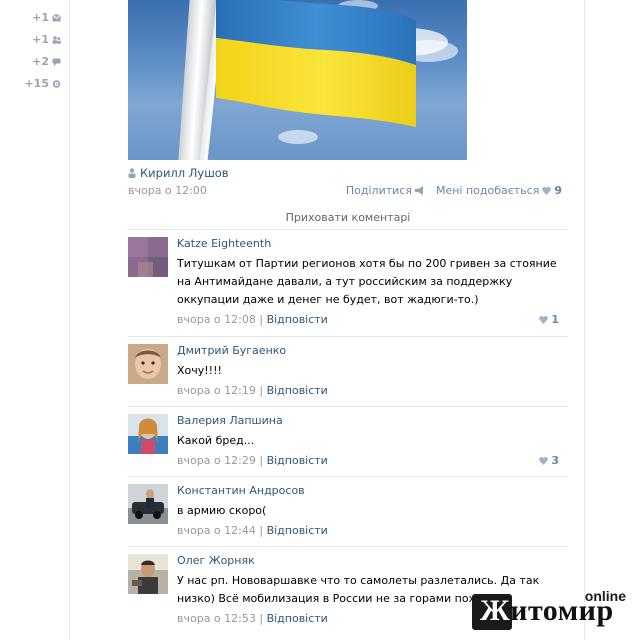 The height and width of the screenshot is (640, 635). Describe the element at coordinates (316, 64) in the screenshot. I see `ukrainian-flag-image` at that location.